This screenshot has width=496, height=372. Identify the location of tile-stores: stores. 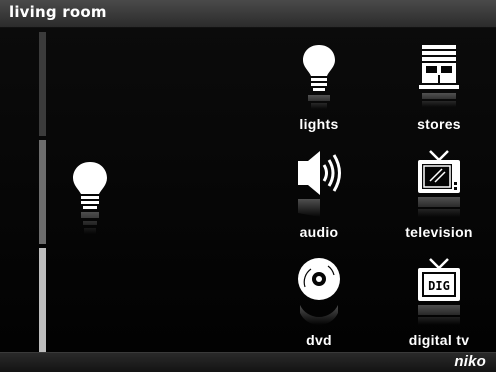
(439, 85).